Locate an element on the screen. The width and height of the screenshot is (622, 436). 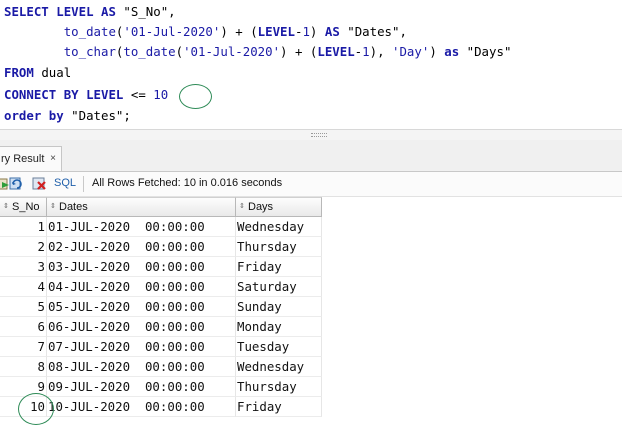
alias: "Dates", is located at coordinates (377, 31).